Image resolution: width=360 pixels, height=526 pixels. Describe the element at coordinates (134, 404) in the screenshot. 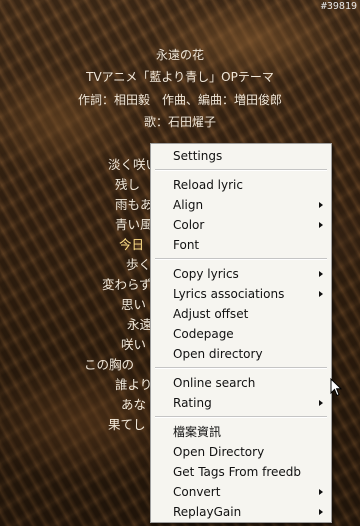

I see `lyric-line: あな` at that location.